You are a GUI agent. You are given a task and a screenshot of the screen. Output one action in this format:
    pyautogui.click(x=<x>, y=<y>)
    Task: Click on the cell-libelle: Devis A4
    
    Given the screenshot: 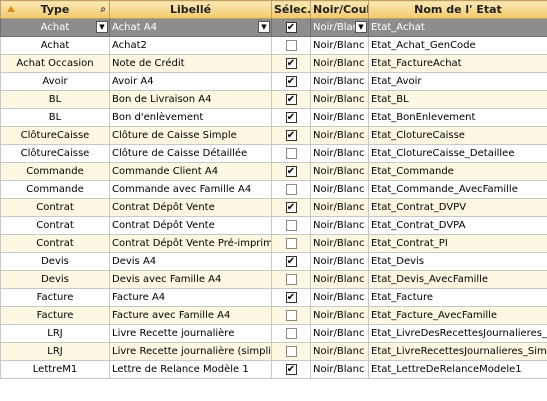 What is the action you would take?
    pyautogui.click(x=190, y=261)
    